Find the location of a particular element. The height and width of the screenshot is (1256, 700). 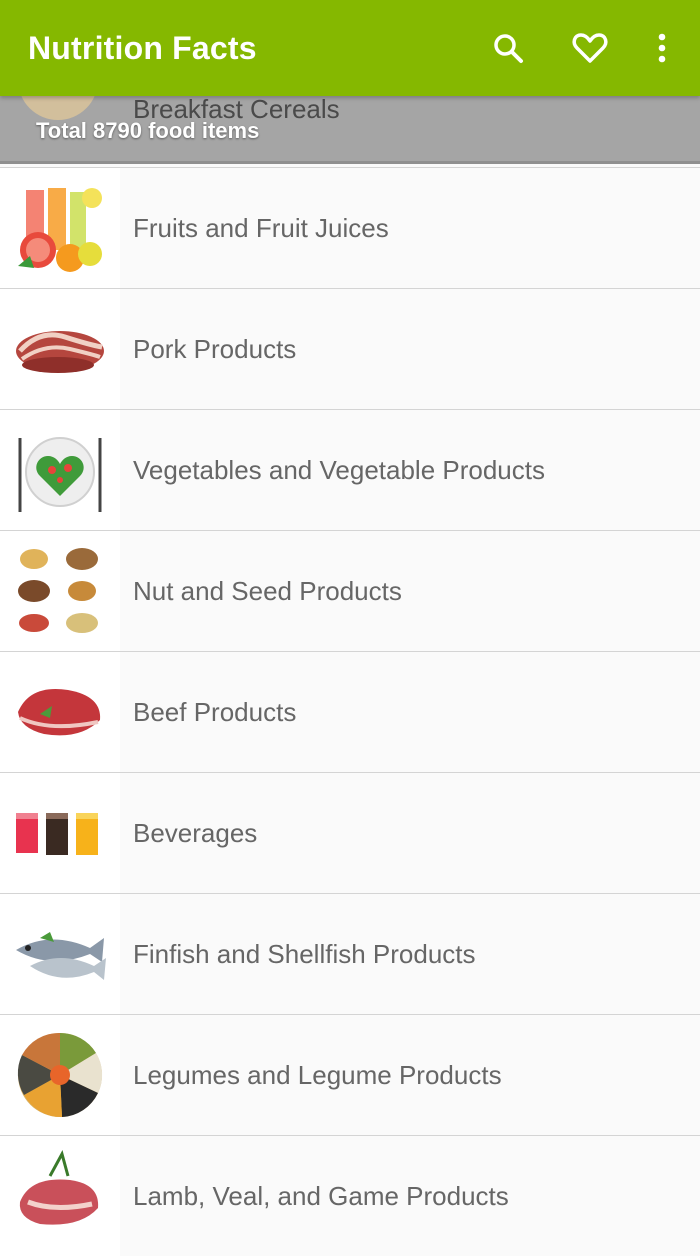

list-item-lamb: Lamb, Veal, and Game Products is located at coordinates (350, 1195).